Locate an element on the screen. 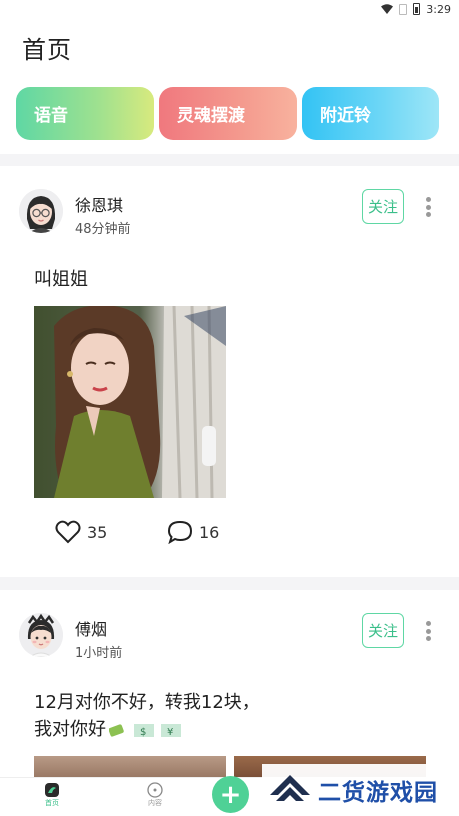 Image resolution: width=459 pixels, height=816 pixels. heart-icon is located at coordinates (68, 532).